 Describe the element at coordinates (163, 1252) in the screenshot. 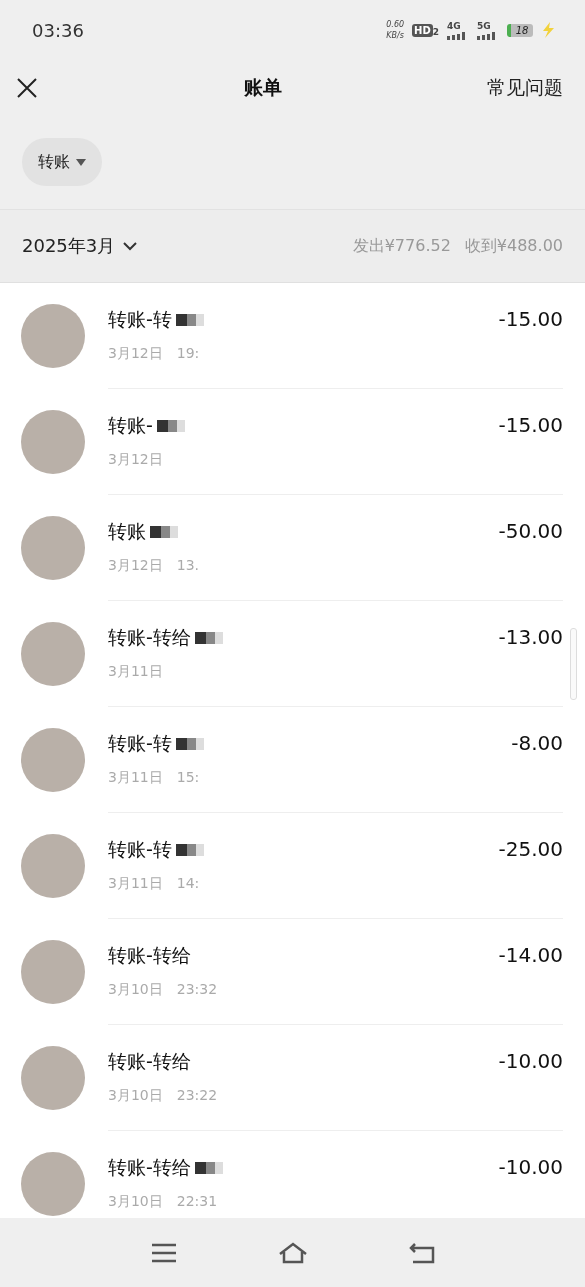

I see `menu-icon` at that location.